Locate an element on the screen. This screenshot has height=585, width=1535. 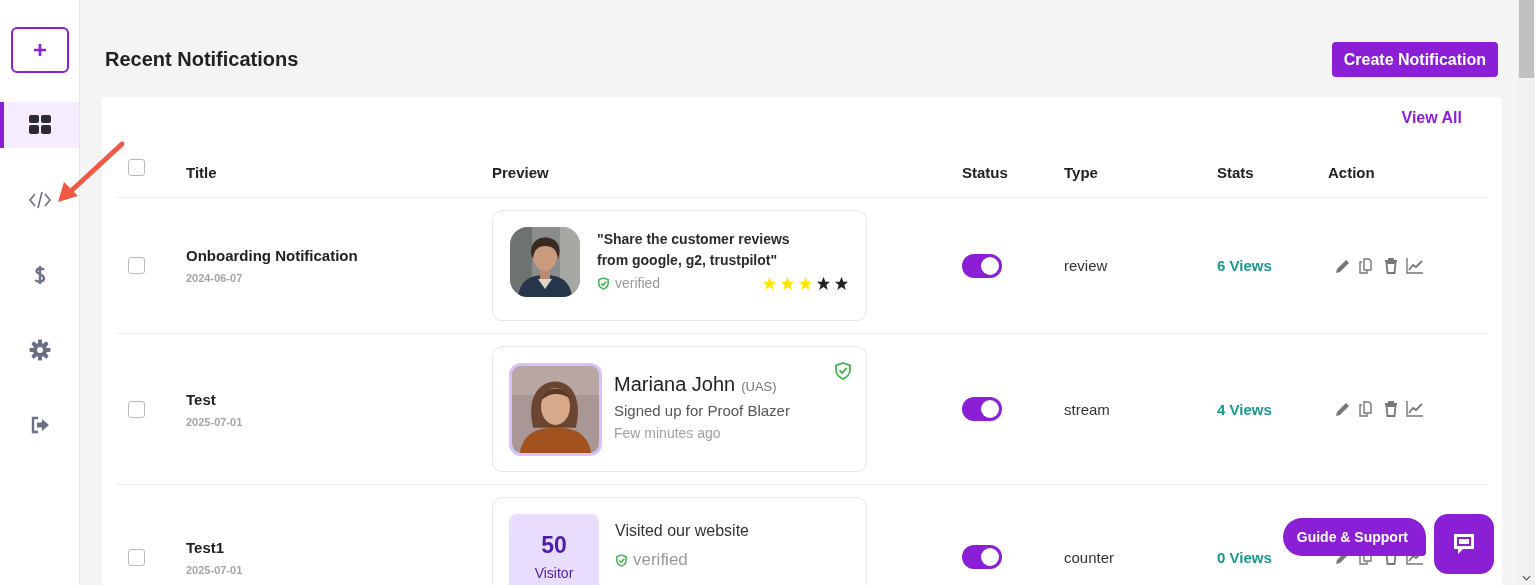
view-all-link: View All is located at coordinates (1431, 128).